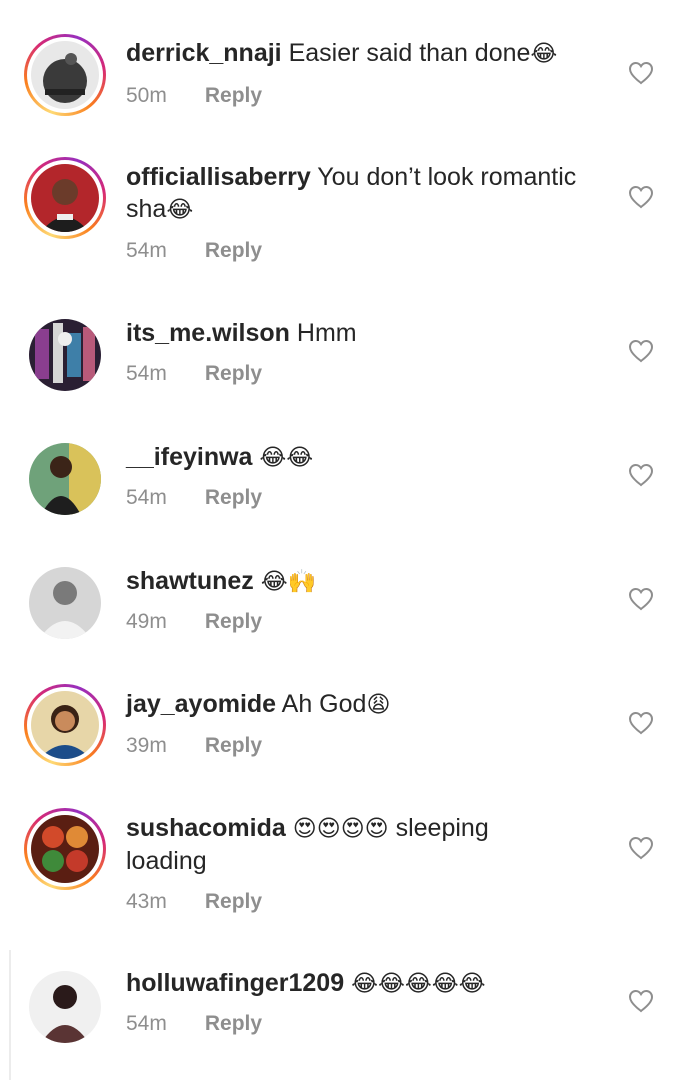  I want to click on comment-username: __ifeyinwa, so click(189, 457).